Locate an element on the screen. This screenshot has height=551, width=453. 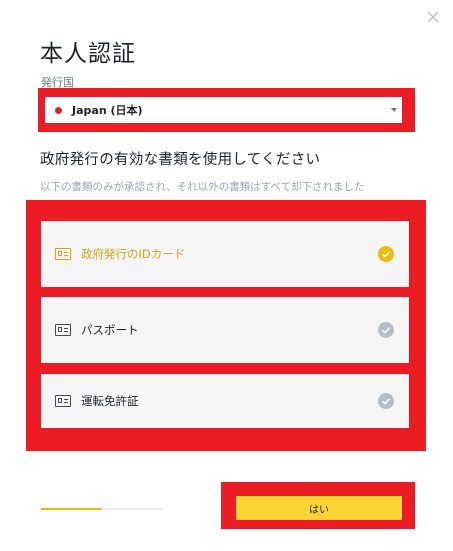
step-progress-bar is located at coordinates (102, 509).